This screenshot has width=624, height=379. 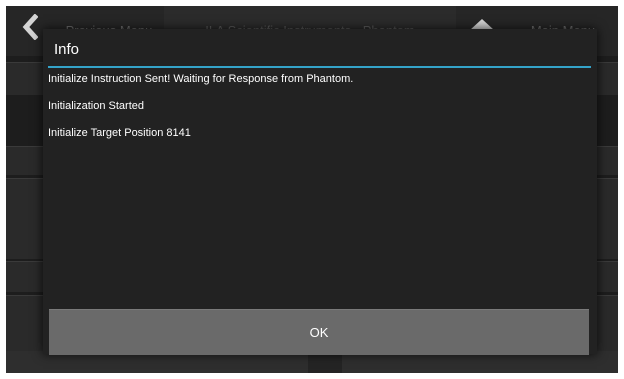 I want to click on dialog-divider, so click(x=319, y=67).